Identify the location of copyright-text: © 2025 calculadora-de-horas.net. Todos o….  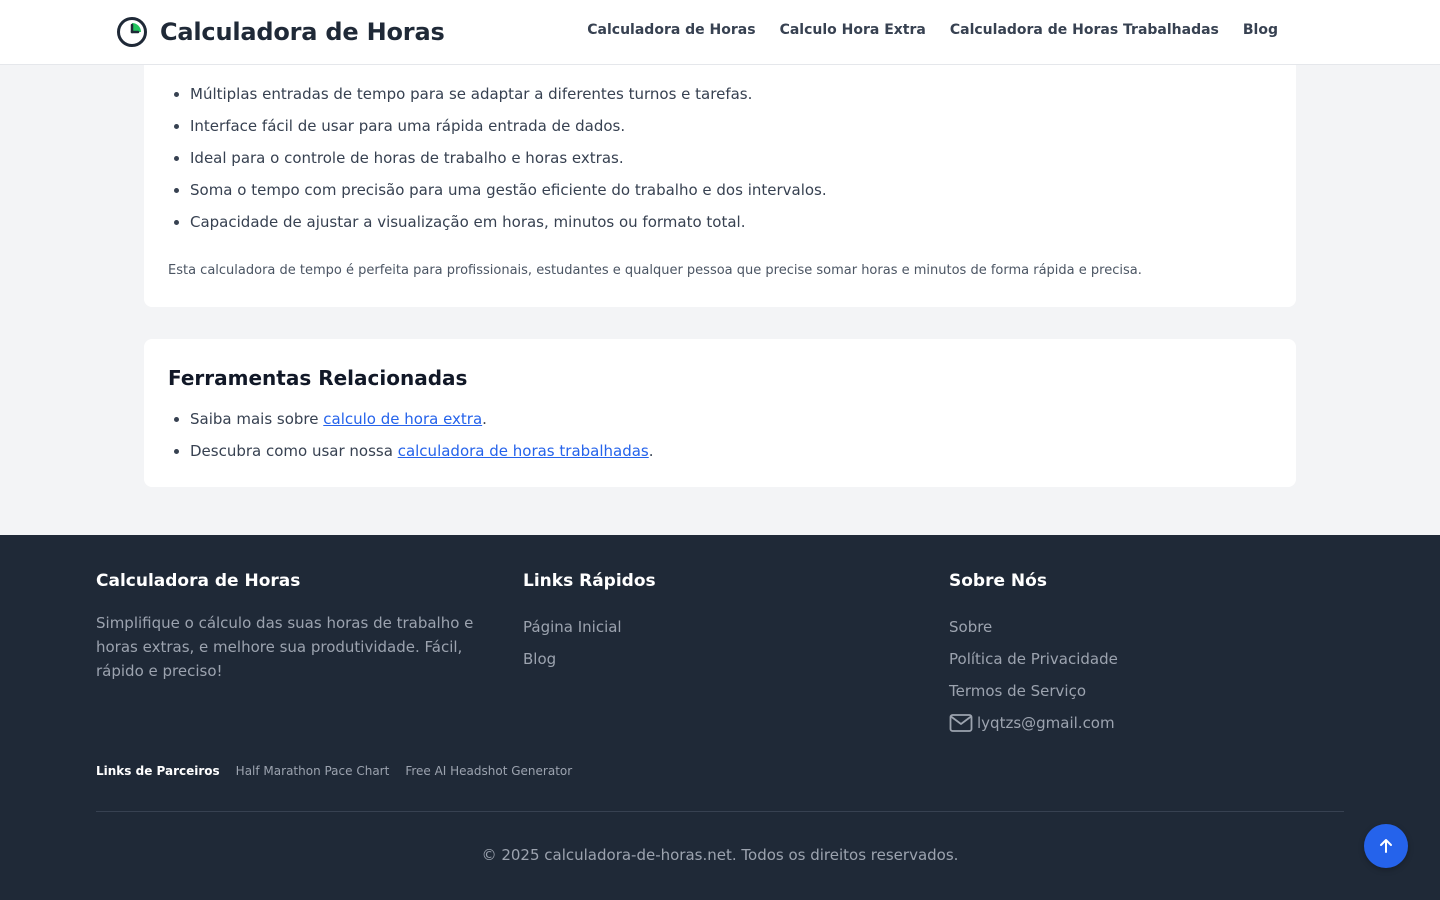
(720, 855).